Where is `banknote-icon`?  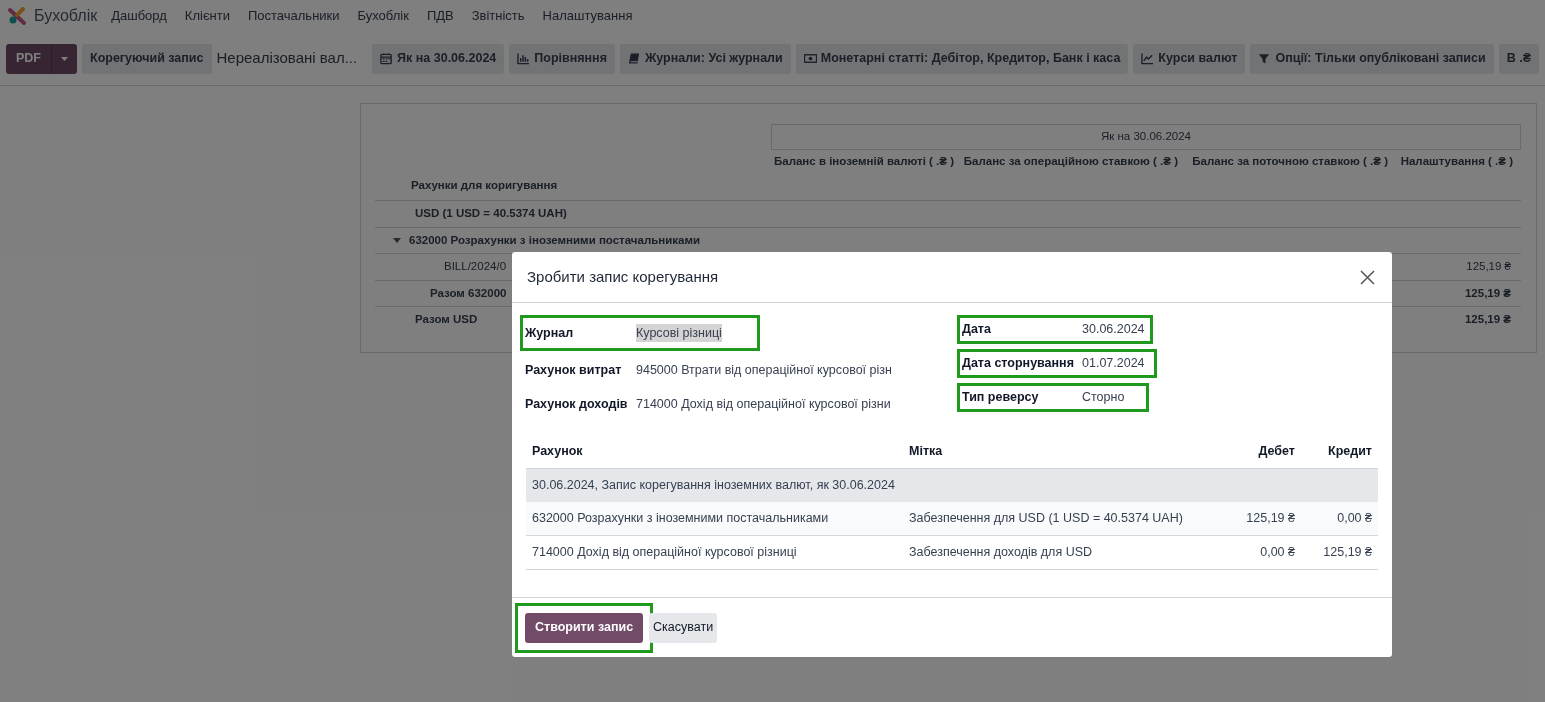
banknote-icon is located at coordinates (810, 58).